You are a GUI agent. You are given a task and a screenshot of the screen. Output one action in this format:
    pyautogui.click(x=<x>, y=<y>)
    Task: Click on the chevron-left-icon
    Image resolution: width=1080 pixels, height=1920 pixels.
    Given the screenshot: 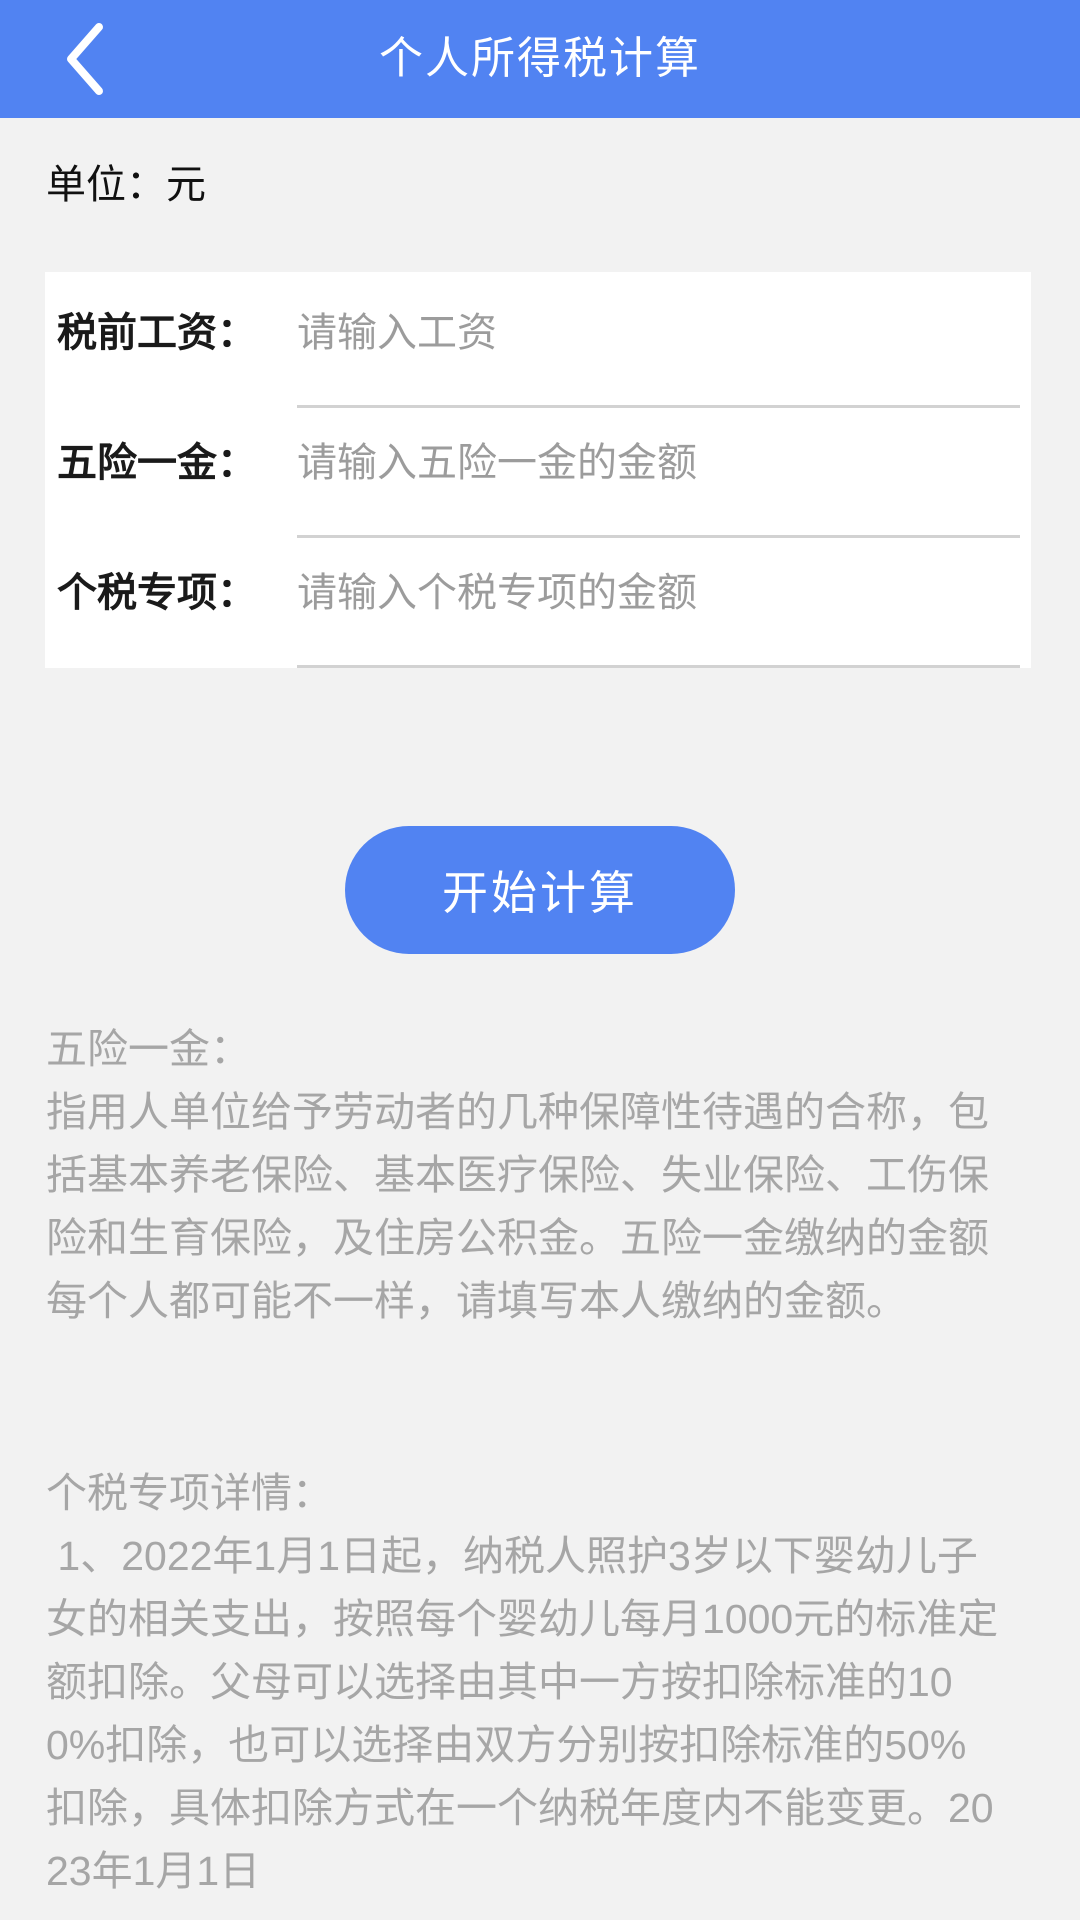 What is the action you would take?
    pyautogui.click(x=85, y=59)
    